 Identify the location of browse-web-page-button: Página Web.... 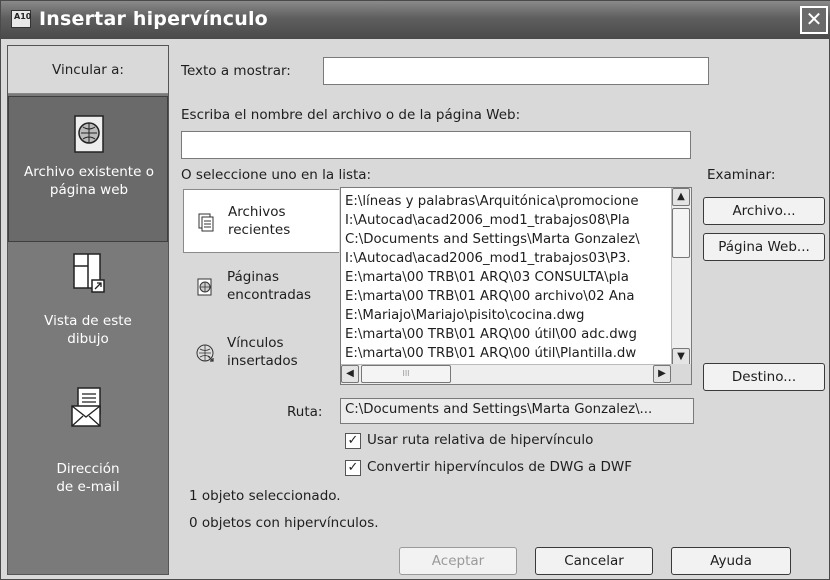
(764, 247).